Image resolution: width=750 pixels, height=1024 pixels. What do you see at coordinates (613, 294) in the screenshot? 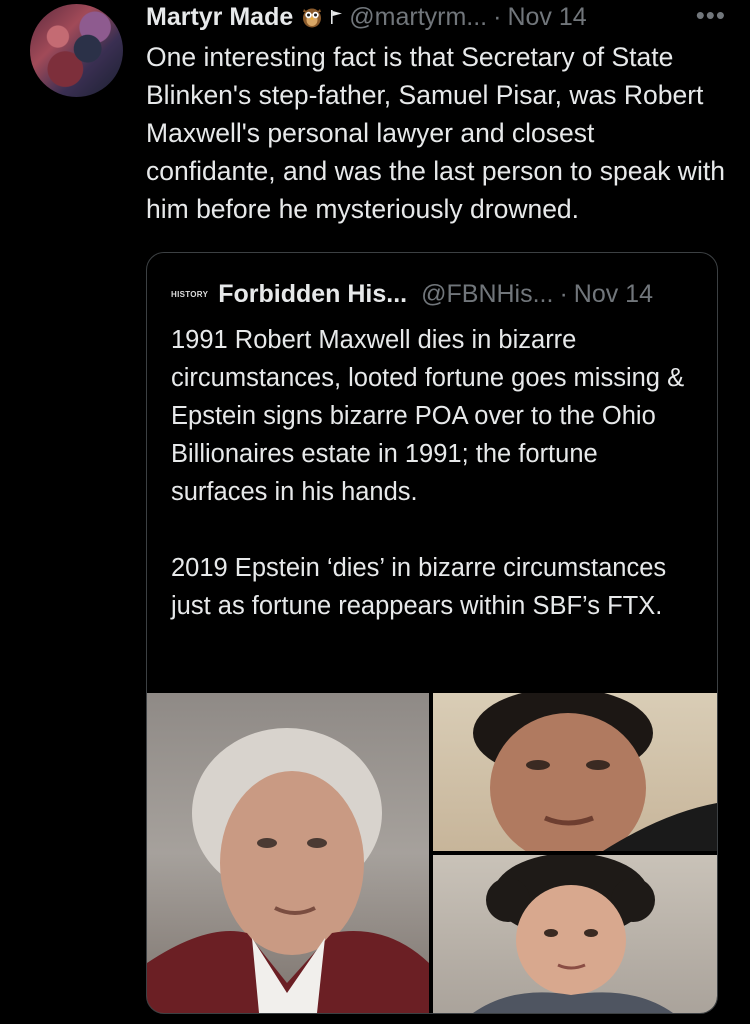
I see `quoted-tweet-date: Nov 14` at bounding box center [613, 294].